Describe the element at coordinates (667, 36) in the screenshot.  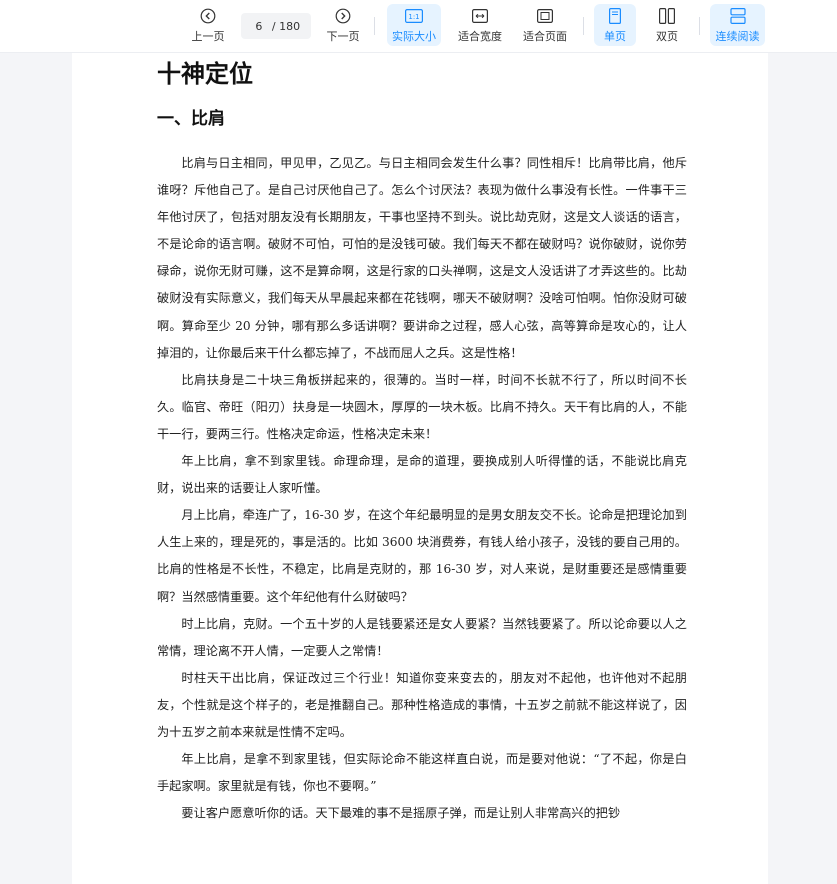
I see `double-page-label: 双页` at that location.